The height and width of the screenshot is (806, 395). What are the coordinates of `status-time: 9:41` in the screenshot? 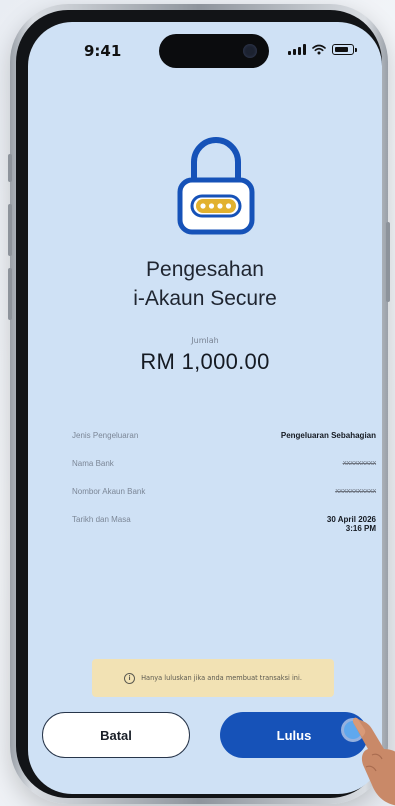 It's located at (103, 51).